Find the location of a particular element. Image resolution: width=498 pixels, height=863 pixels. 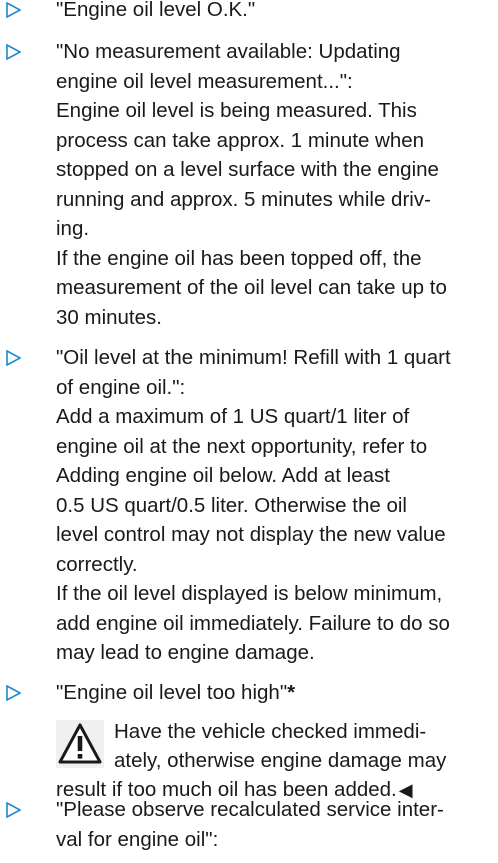

text-line: Engine oil level is being measured. This is located at coordinates (236, 110).